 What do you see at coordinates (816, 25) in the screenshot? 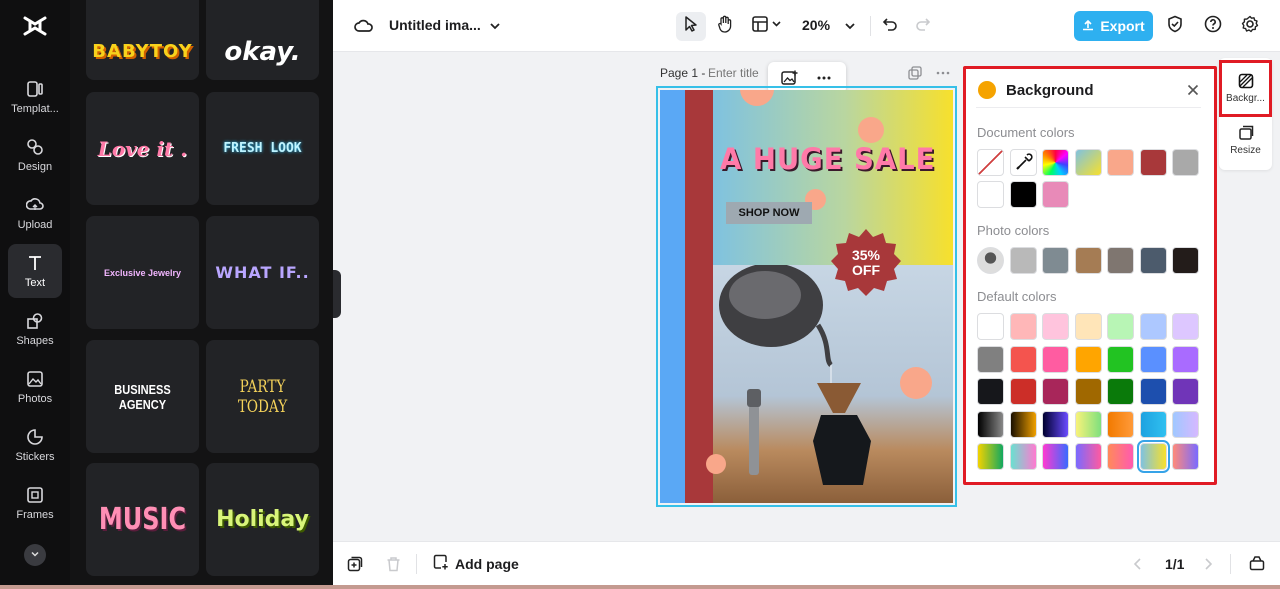
I see `zoom-level: 20%` at bounding box center [816, 25].